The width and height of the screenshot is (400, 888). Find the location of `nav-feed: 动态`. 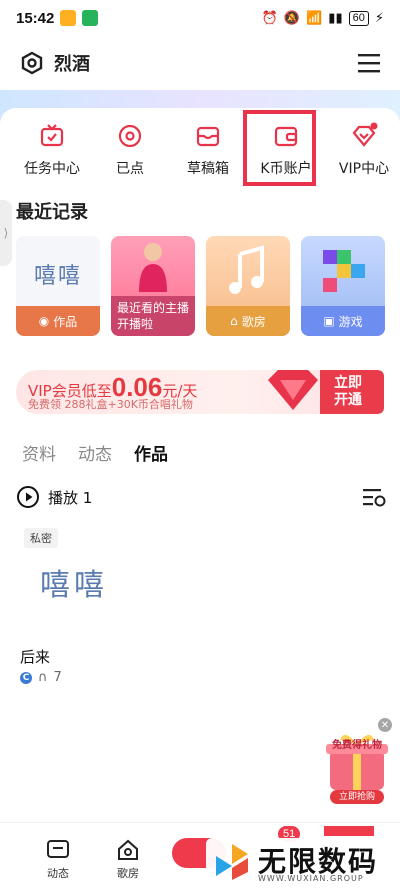

nav-feed: 动态 is located at coordinates (58, 860).